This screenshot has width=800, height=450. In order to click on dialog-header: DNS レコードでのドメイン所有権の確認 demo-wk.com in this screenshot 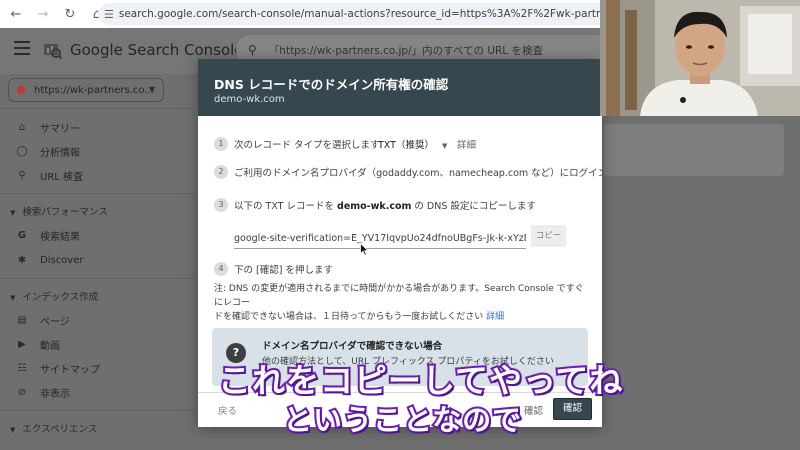, I will do `click(400, 87)`.